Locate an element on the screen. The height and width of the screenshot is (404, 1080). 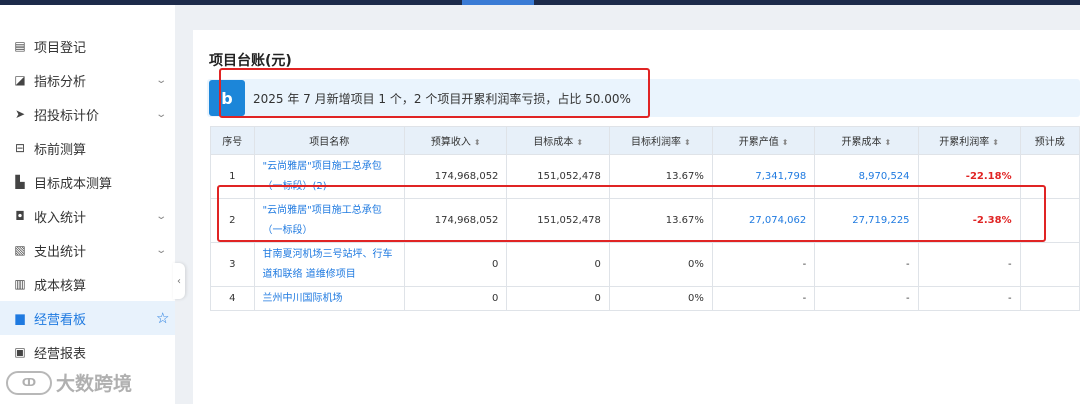
sidebar-item-target-cost-estimate: ▙ 目标成本测算 is located at coordinates (87, 182).